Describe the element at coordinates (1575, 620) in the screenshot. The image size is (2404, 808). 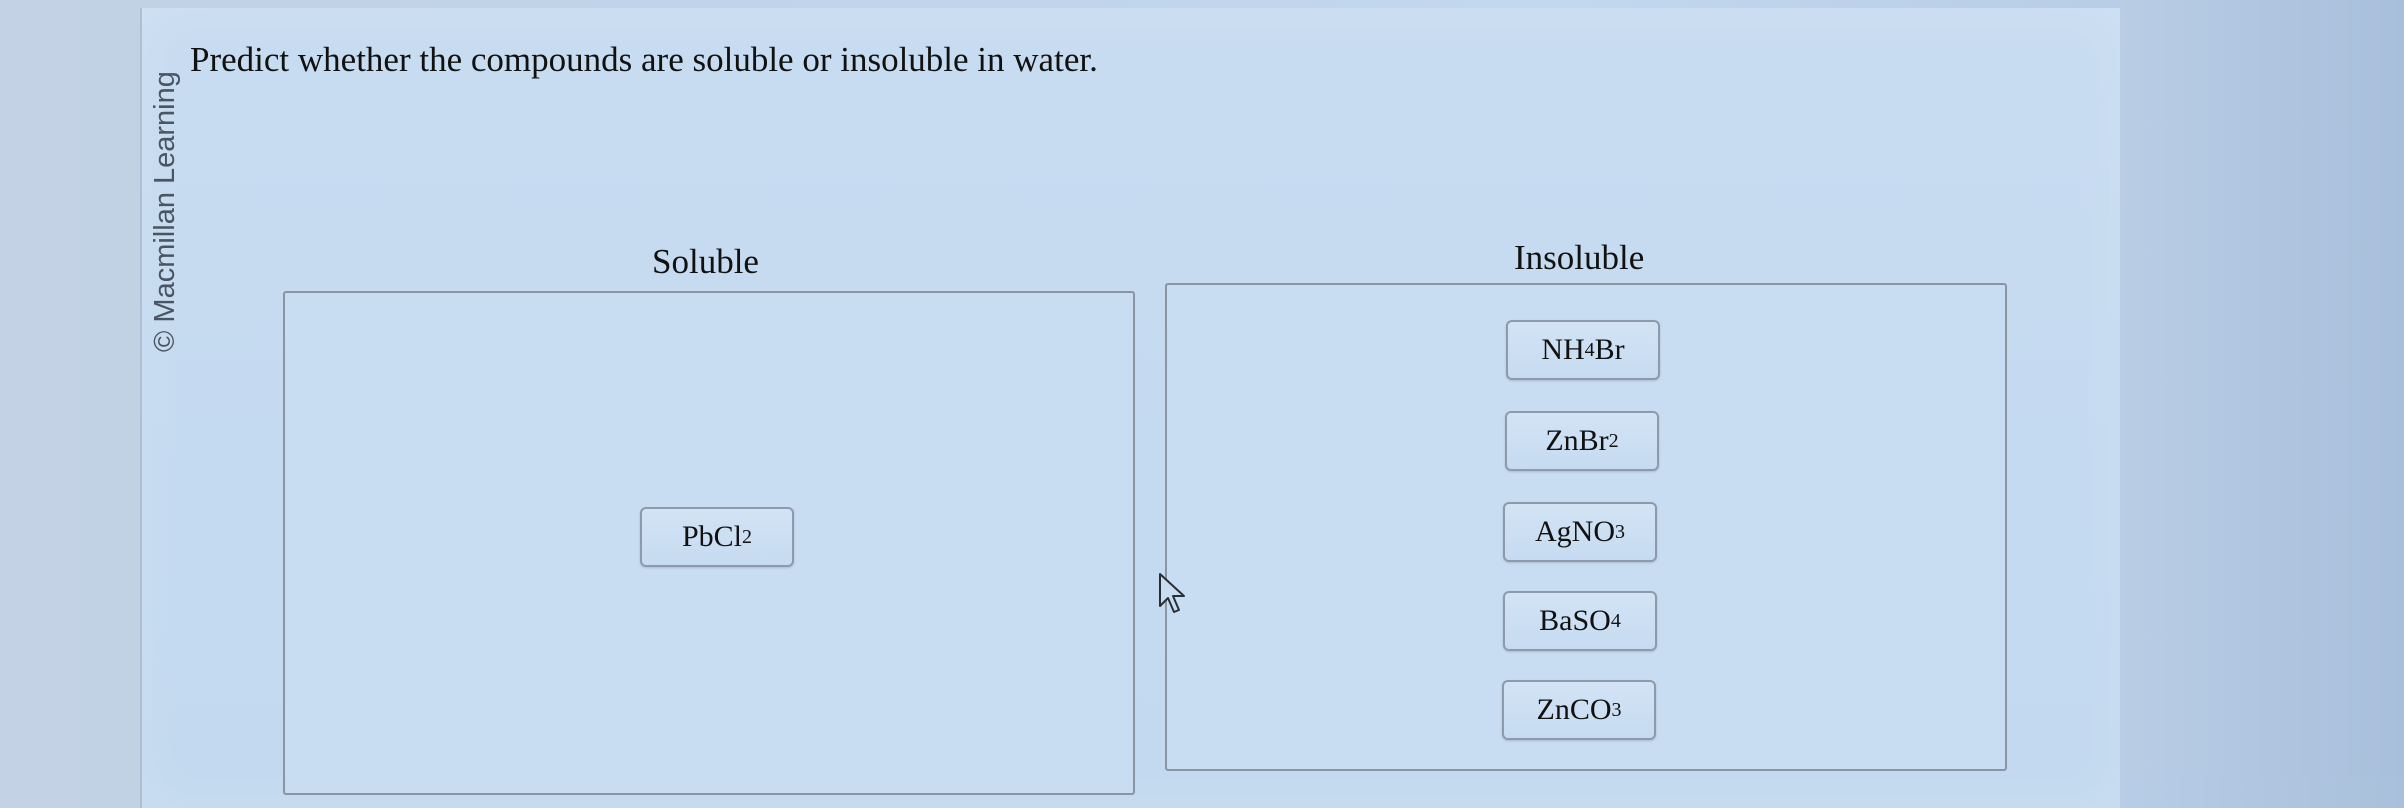
I see `chip-formula-base: BaSO` at that location.